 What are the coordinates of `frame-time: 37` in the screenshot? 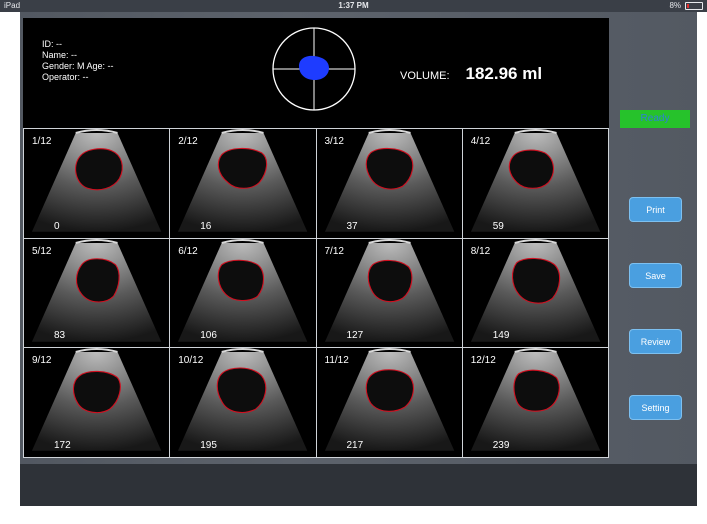 It's located at (352, 226).